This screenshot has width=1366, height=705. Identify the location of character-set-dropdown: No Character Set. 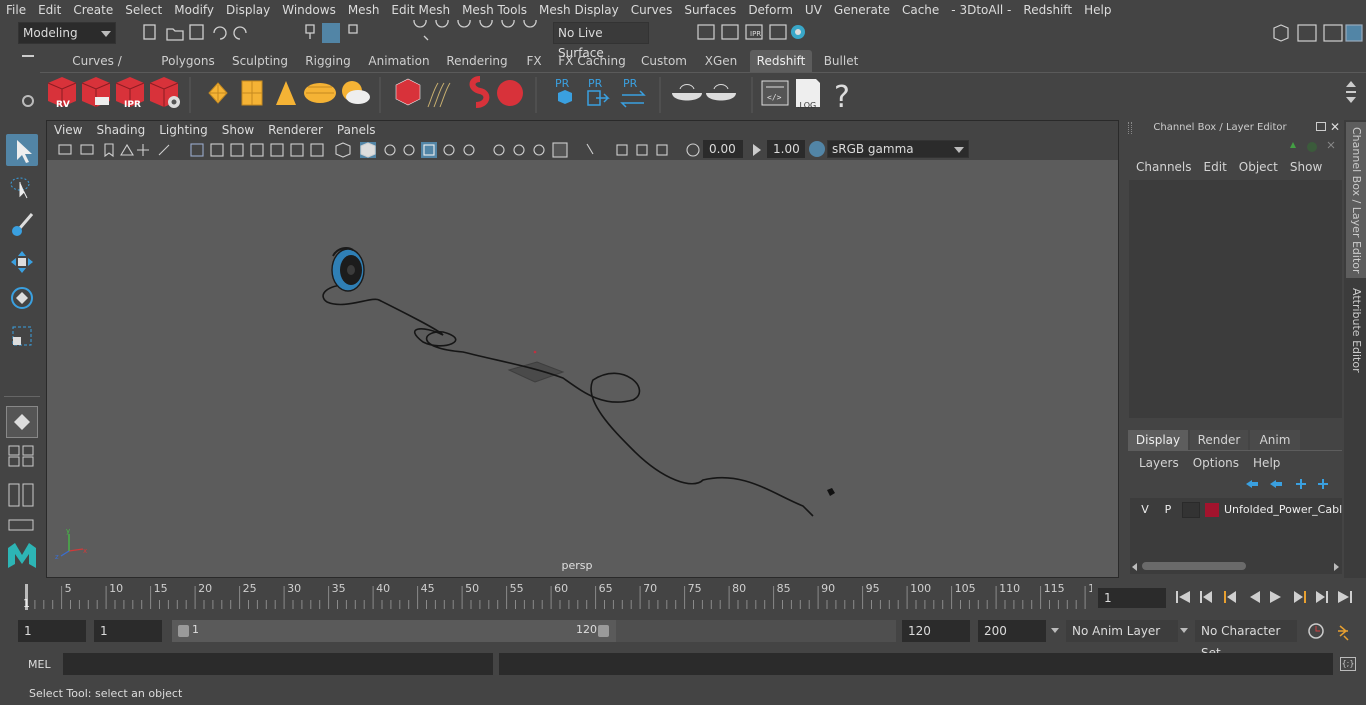
(1246, 640).